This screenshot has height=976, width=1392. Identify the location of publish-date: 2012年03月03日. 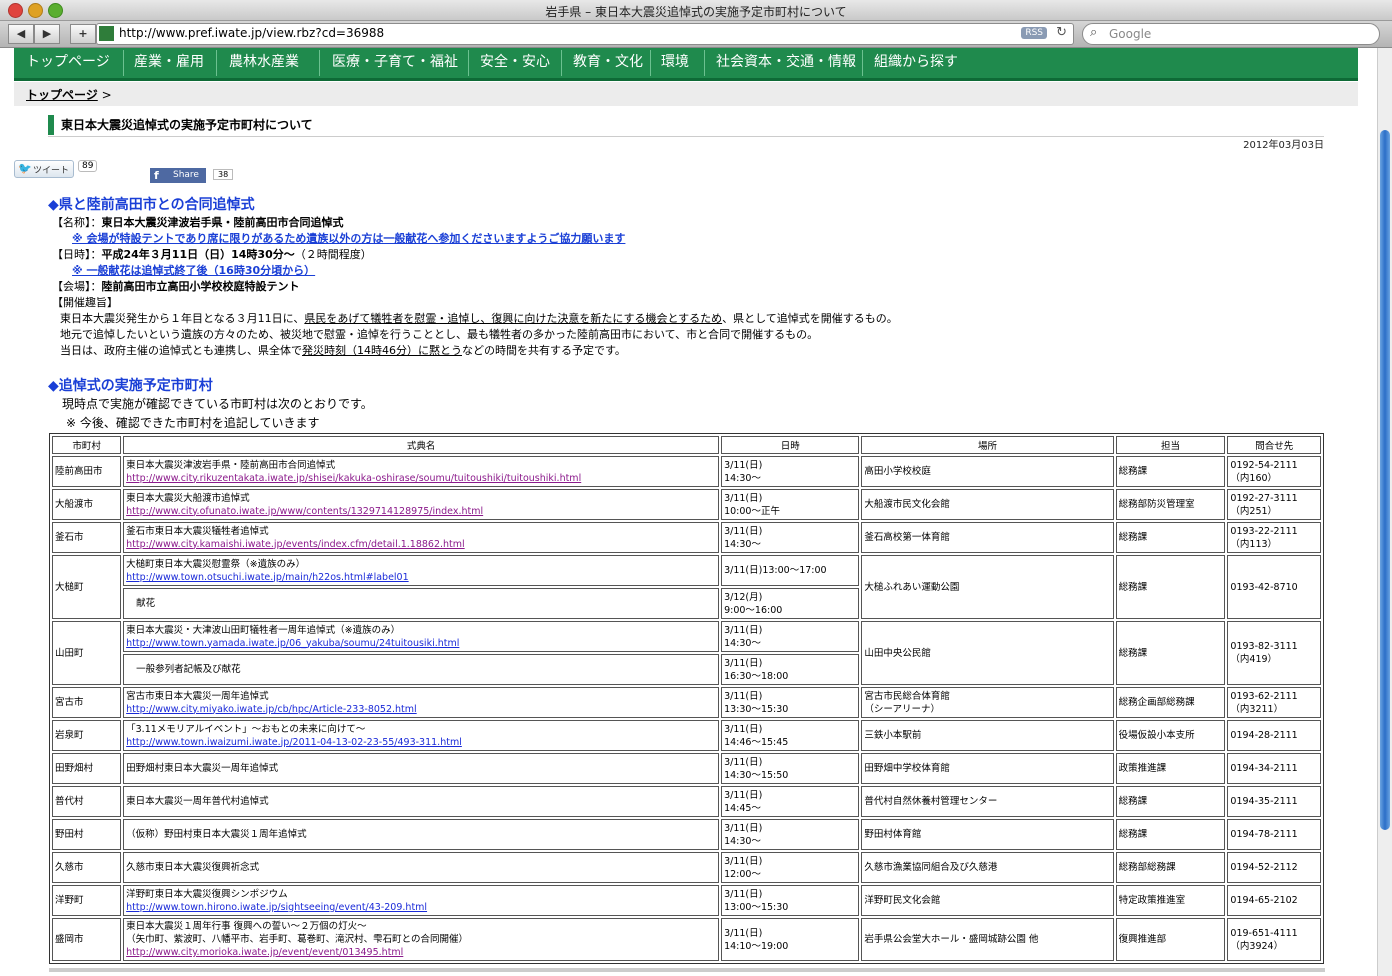
(1283, 145).